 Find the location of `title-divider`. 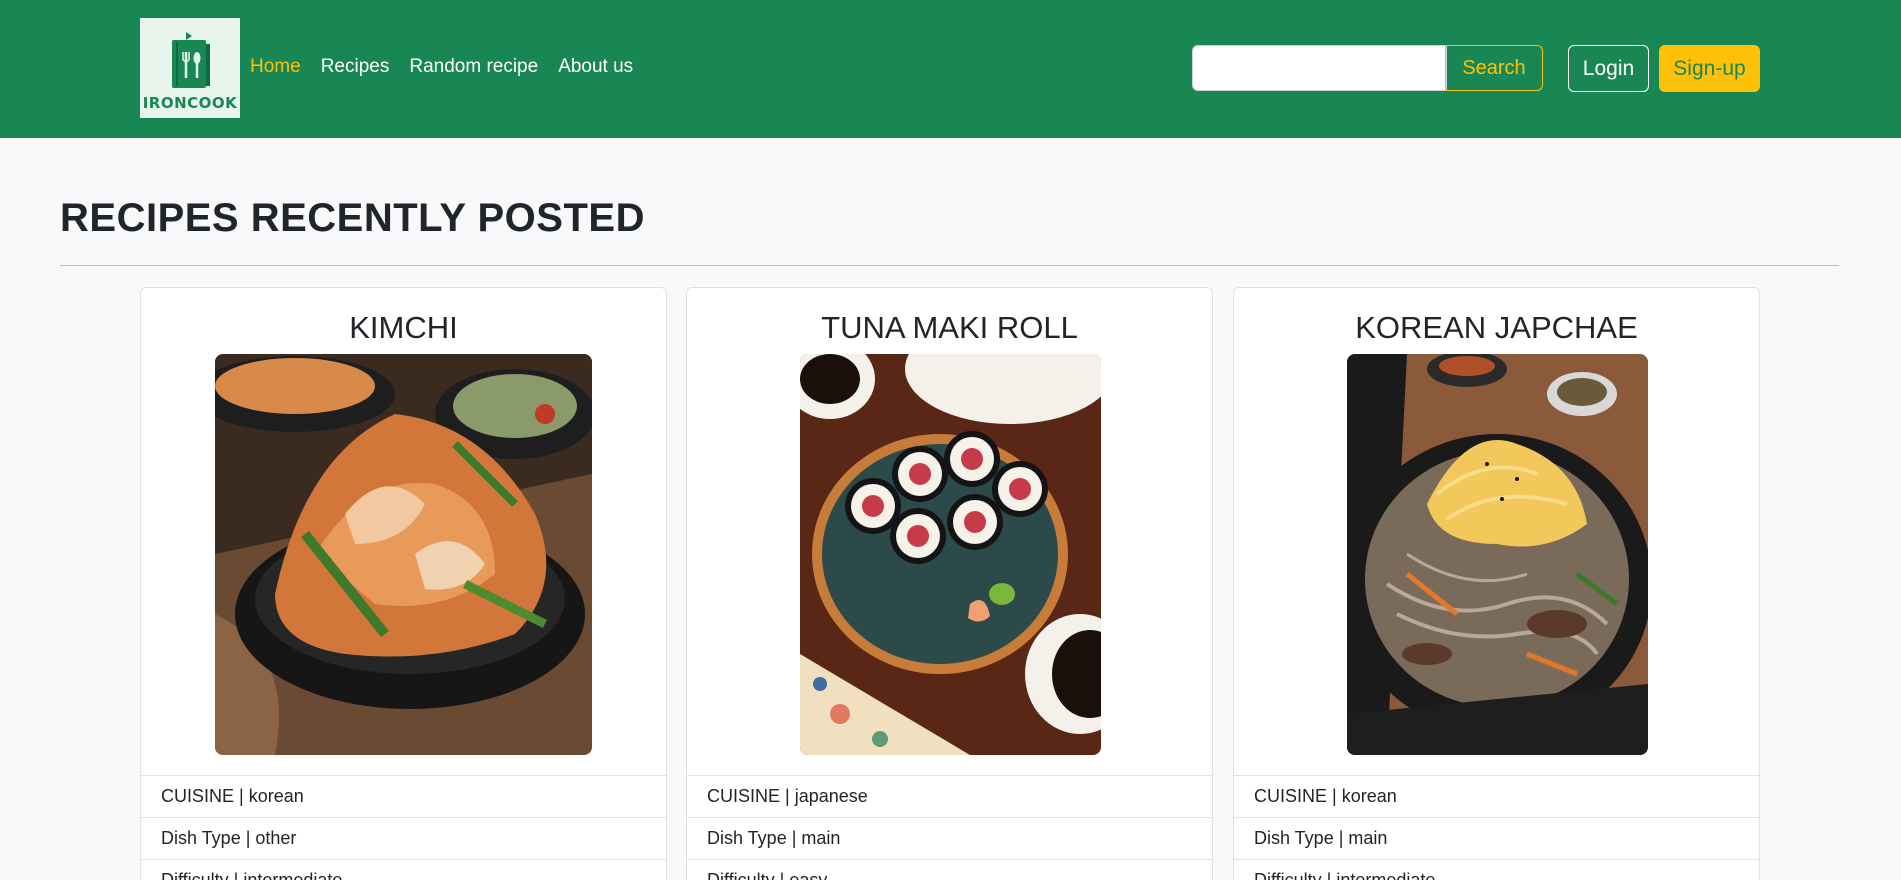

title-divider is located at coordinates (949, 265).